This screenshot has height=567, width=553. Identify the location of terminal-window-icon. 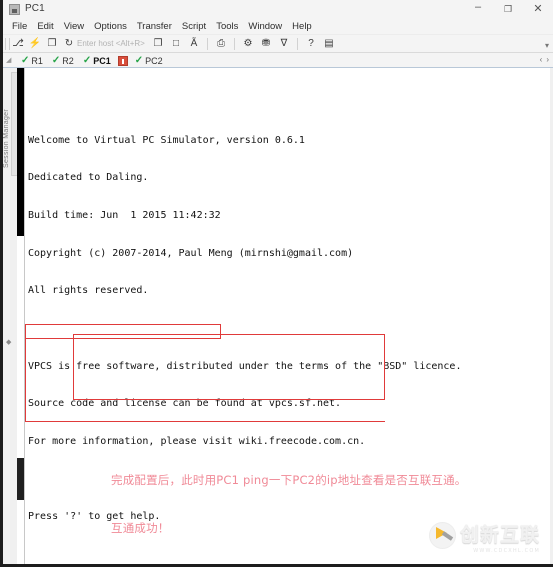
(14, 9).